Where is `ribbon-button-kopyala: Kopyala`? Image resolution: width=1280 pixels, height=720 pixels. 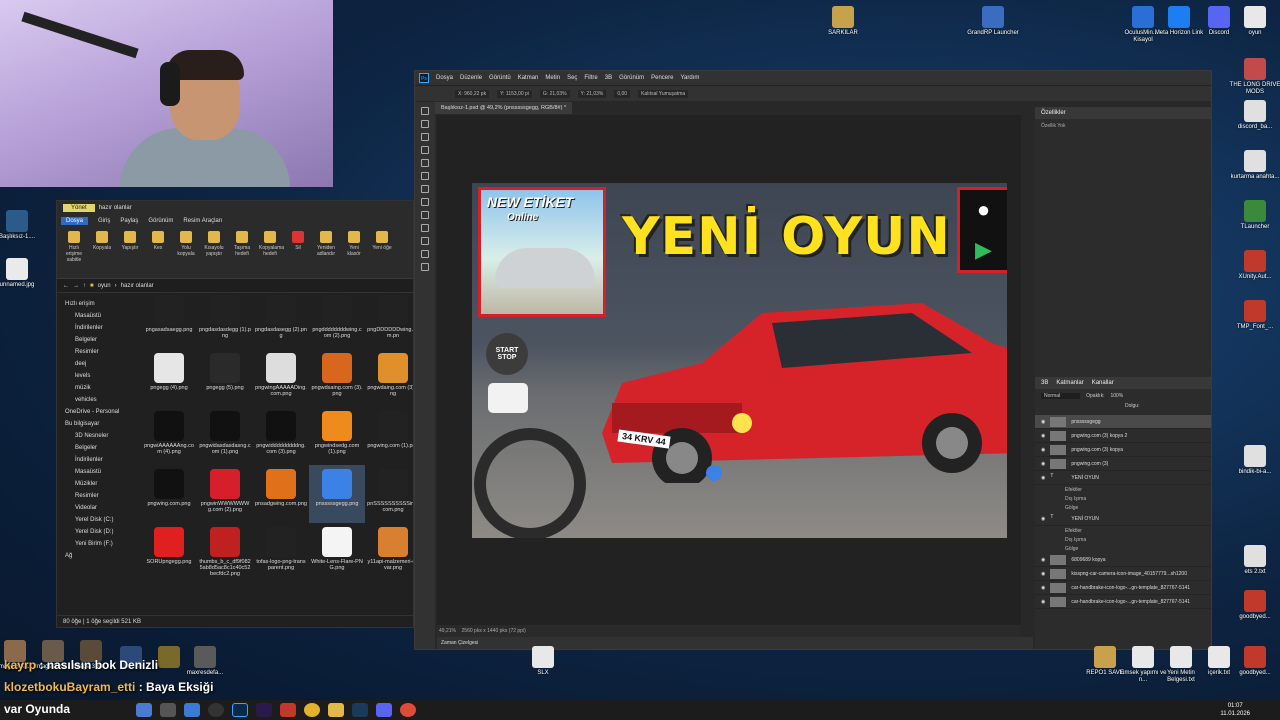
ribbon-button-kopyala: Kopyala is located at coordinates (102, 252).